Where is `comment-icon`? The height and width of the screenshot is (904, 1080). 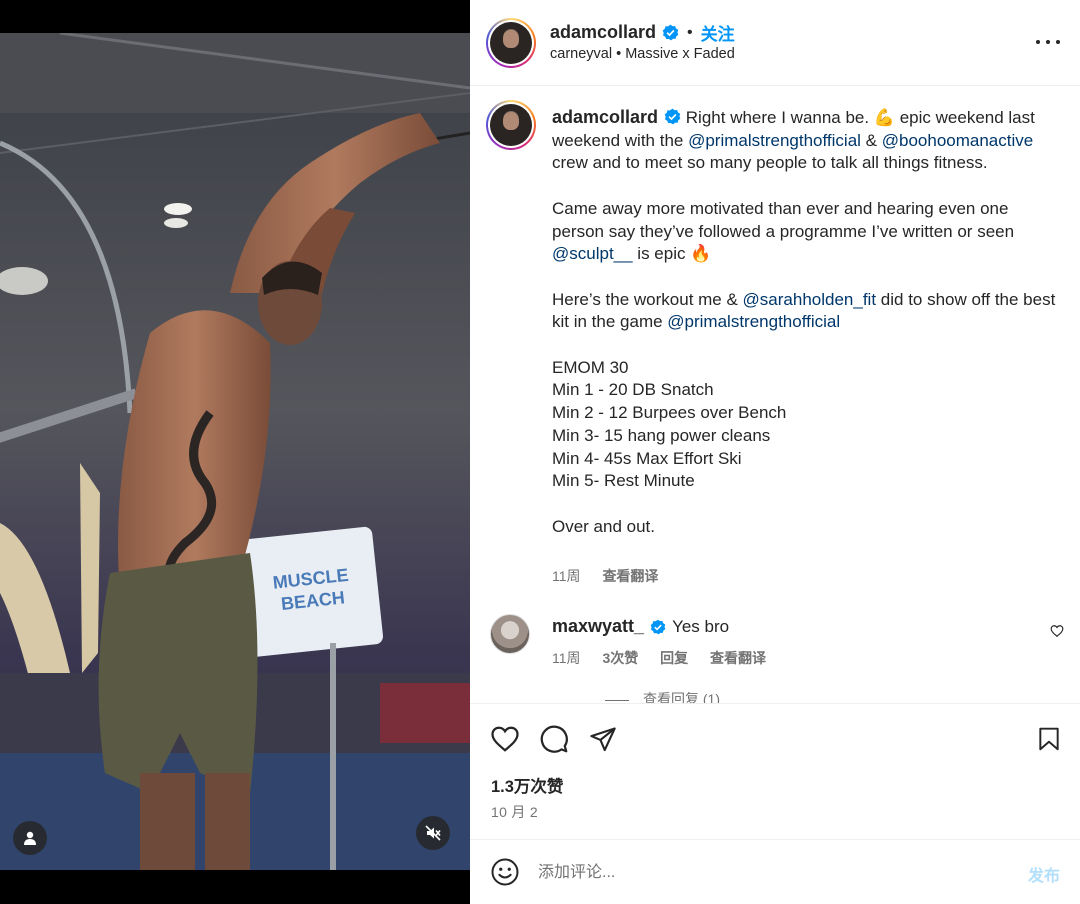
comment-icon is located at coordinates (554, 739).